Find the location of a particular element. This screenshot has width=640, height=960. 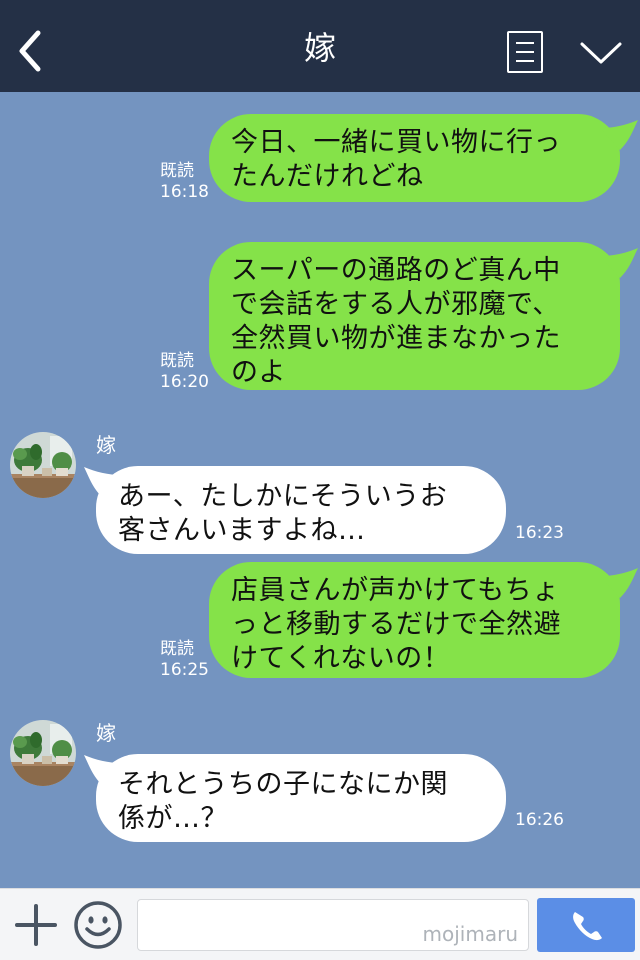

message-input: mojimaru is located at coordinates (333, 925).